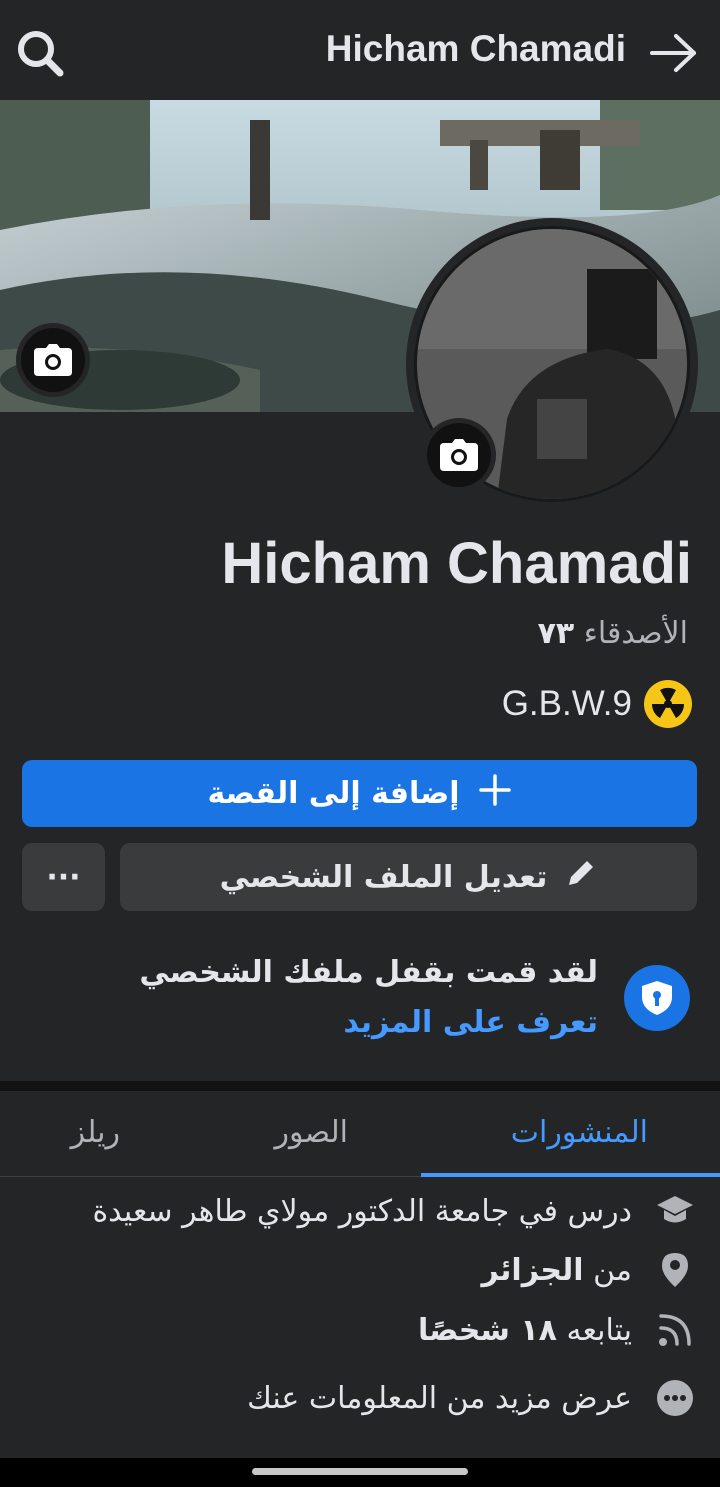 Image resolution: width=720 pixels, height=1487 pixels. I want to click on section-divider, so click(360, 1086).